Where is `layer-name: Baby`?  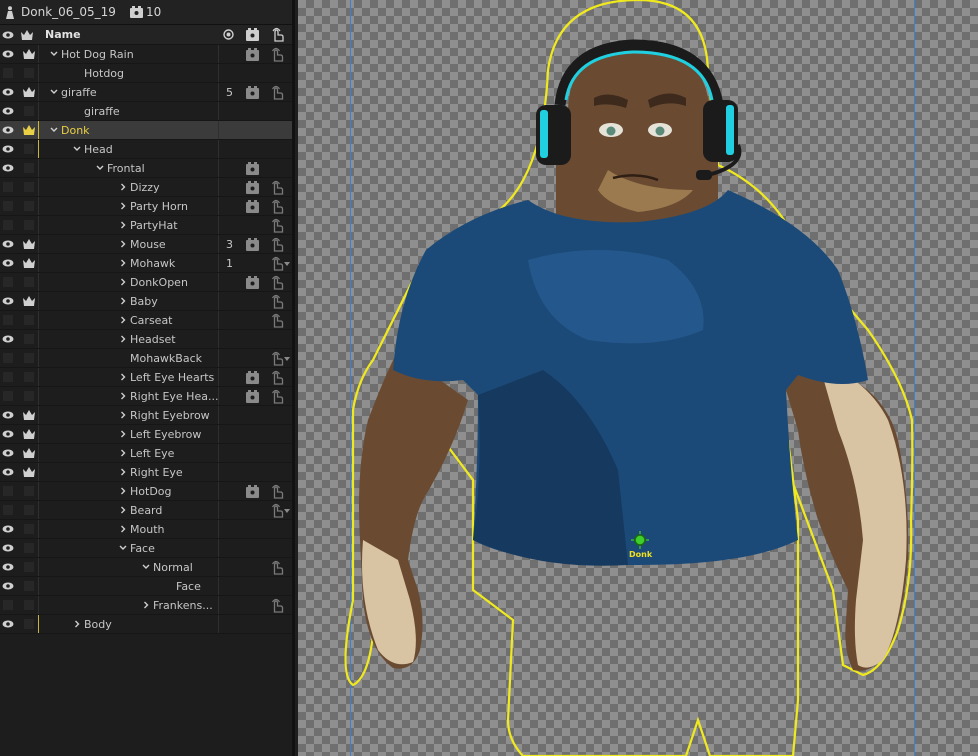
layer-name: Baby is located at coordinates (144, 301).